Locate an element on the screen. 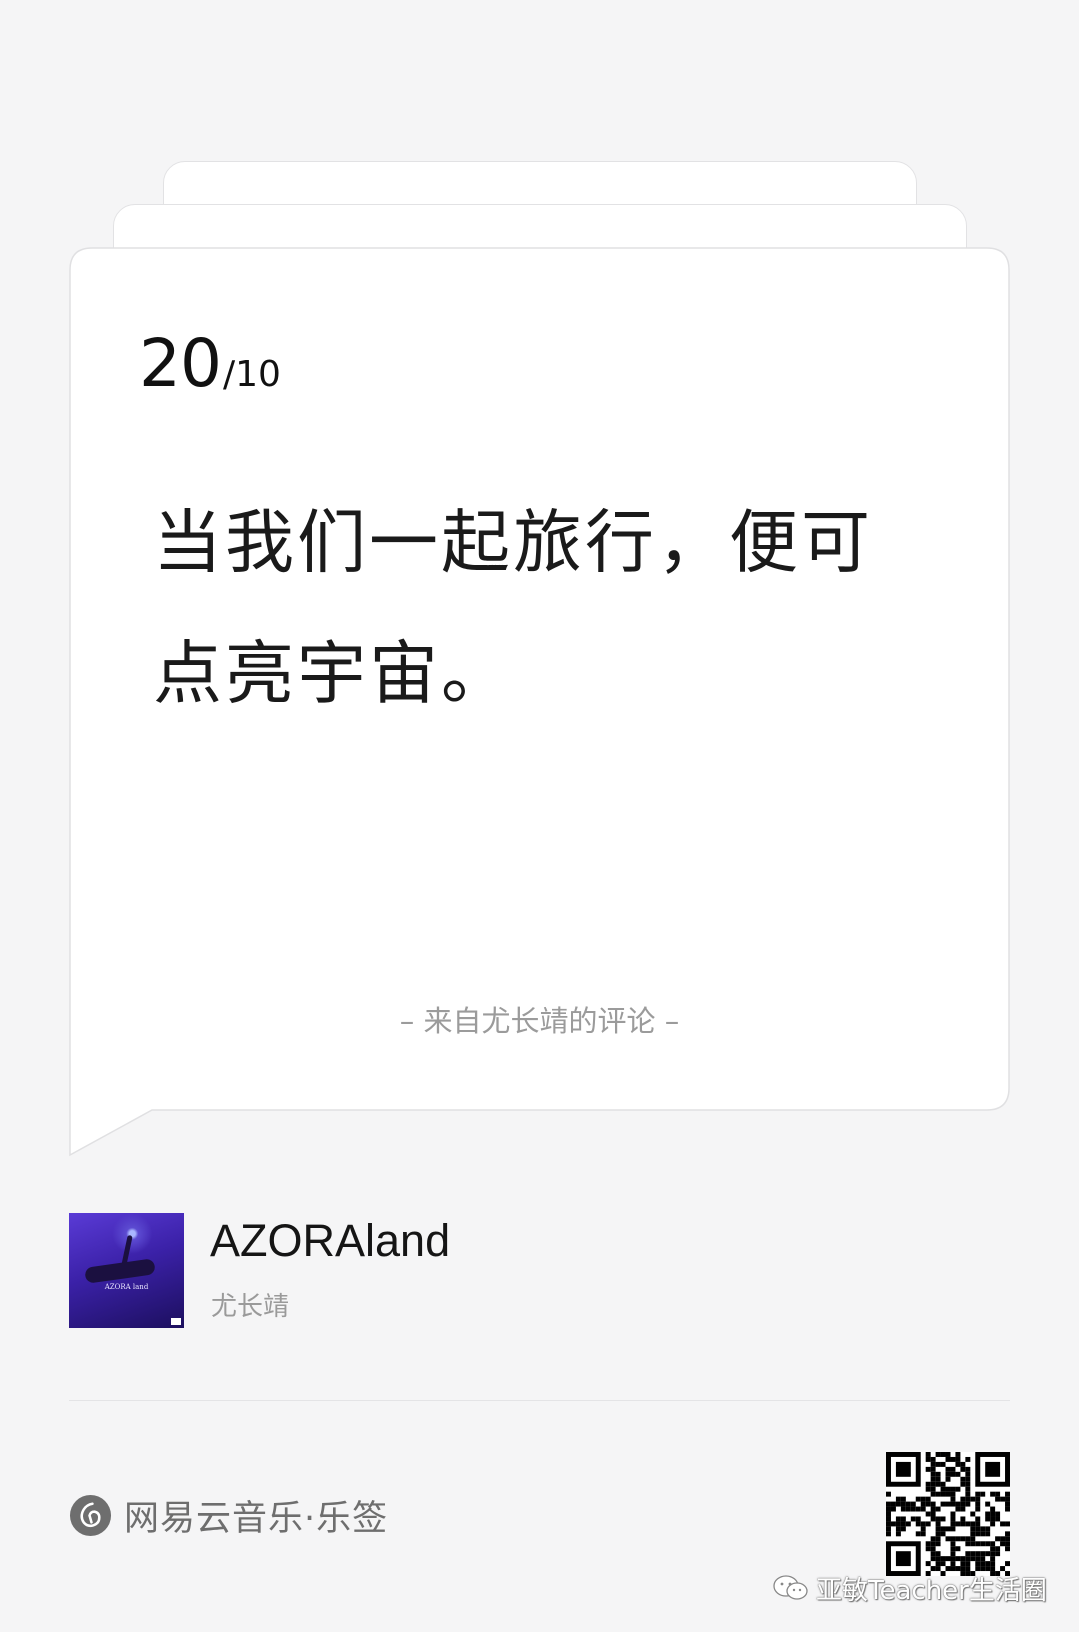 This screenshot has height=1632, width=1079. comment-source: – 来自尤长靖的评论 – is located at coordinates (539, 1021).